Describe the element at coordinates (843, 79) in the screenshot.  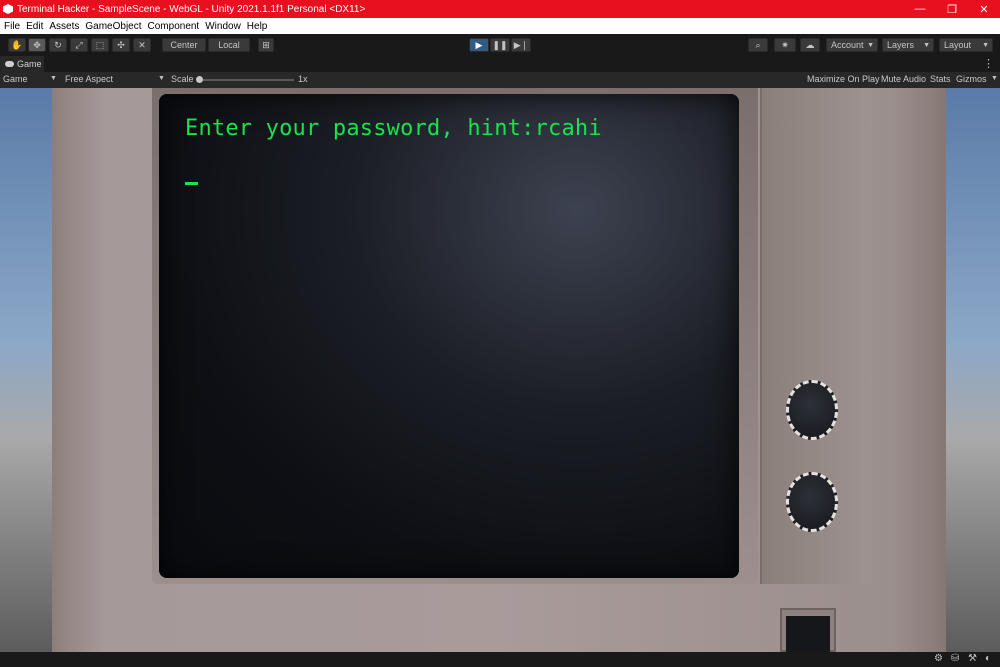
I see `maximize-on-play-toggle: Maximize On Play` at that location.